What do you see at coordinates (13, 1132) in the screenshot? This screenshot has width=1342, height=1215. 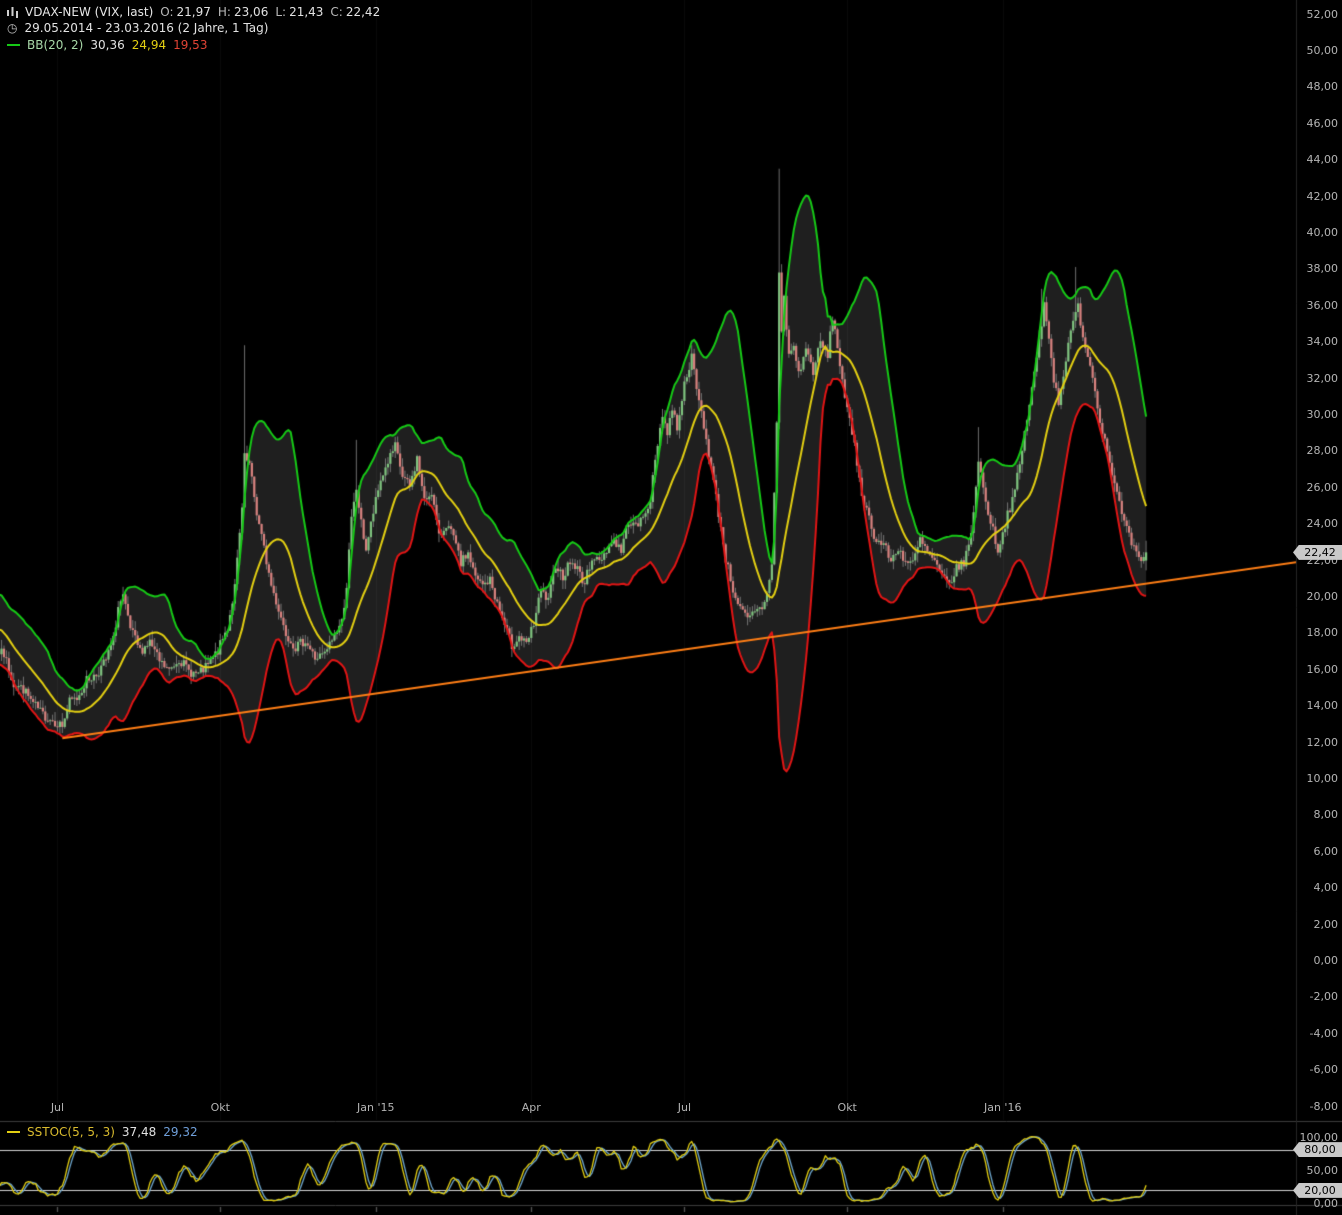 I see `sstoc-legend-line-icon` at bounding box center [13, 1132].